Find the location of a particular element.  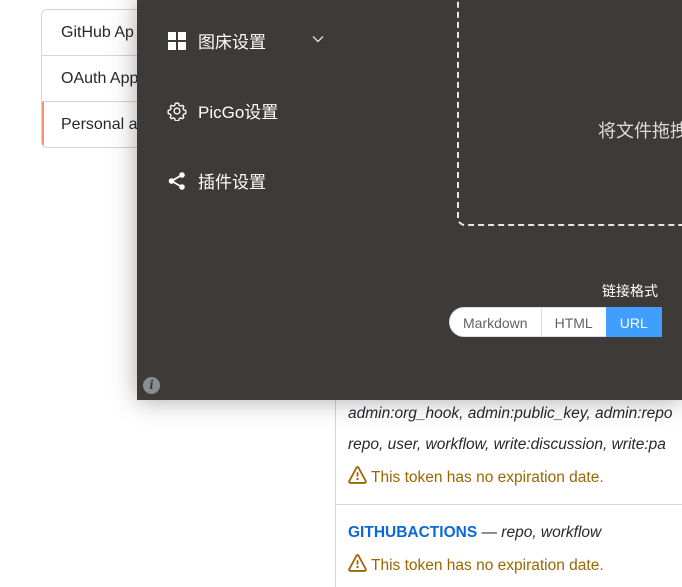

divider is located at coordinates (509, 504).